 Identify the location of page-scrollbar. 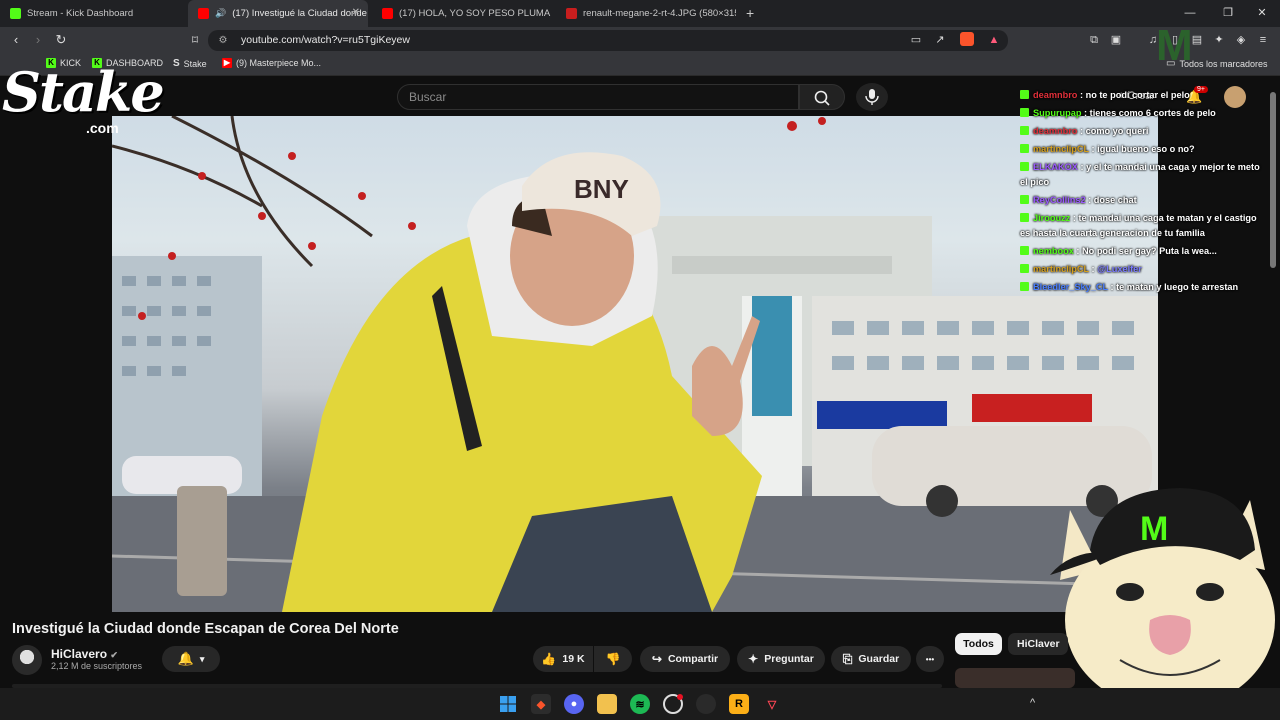
(1273, 180).